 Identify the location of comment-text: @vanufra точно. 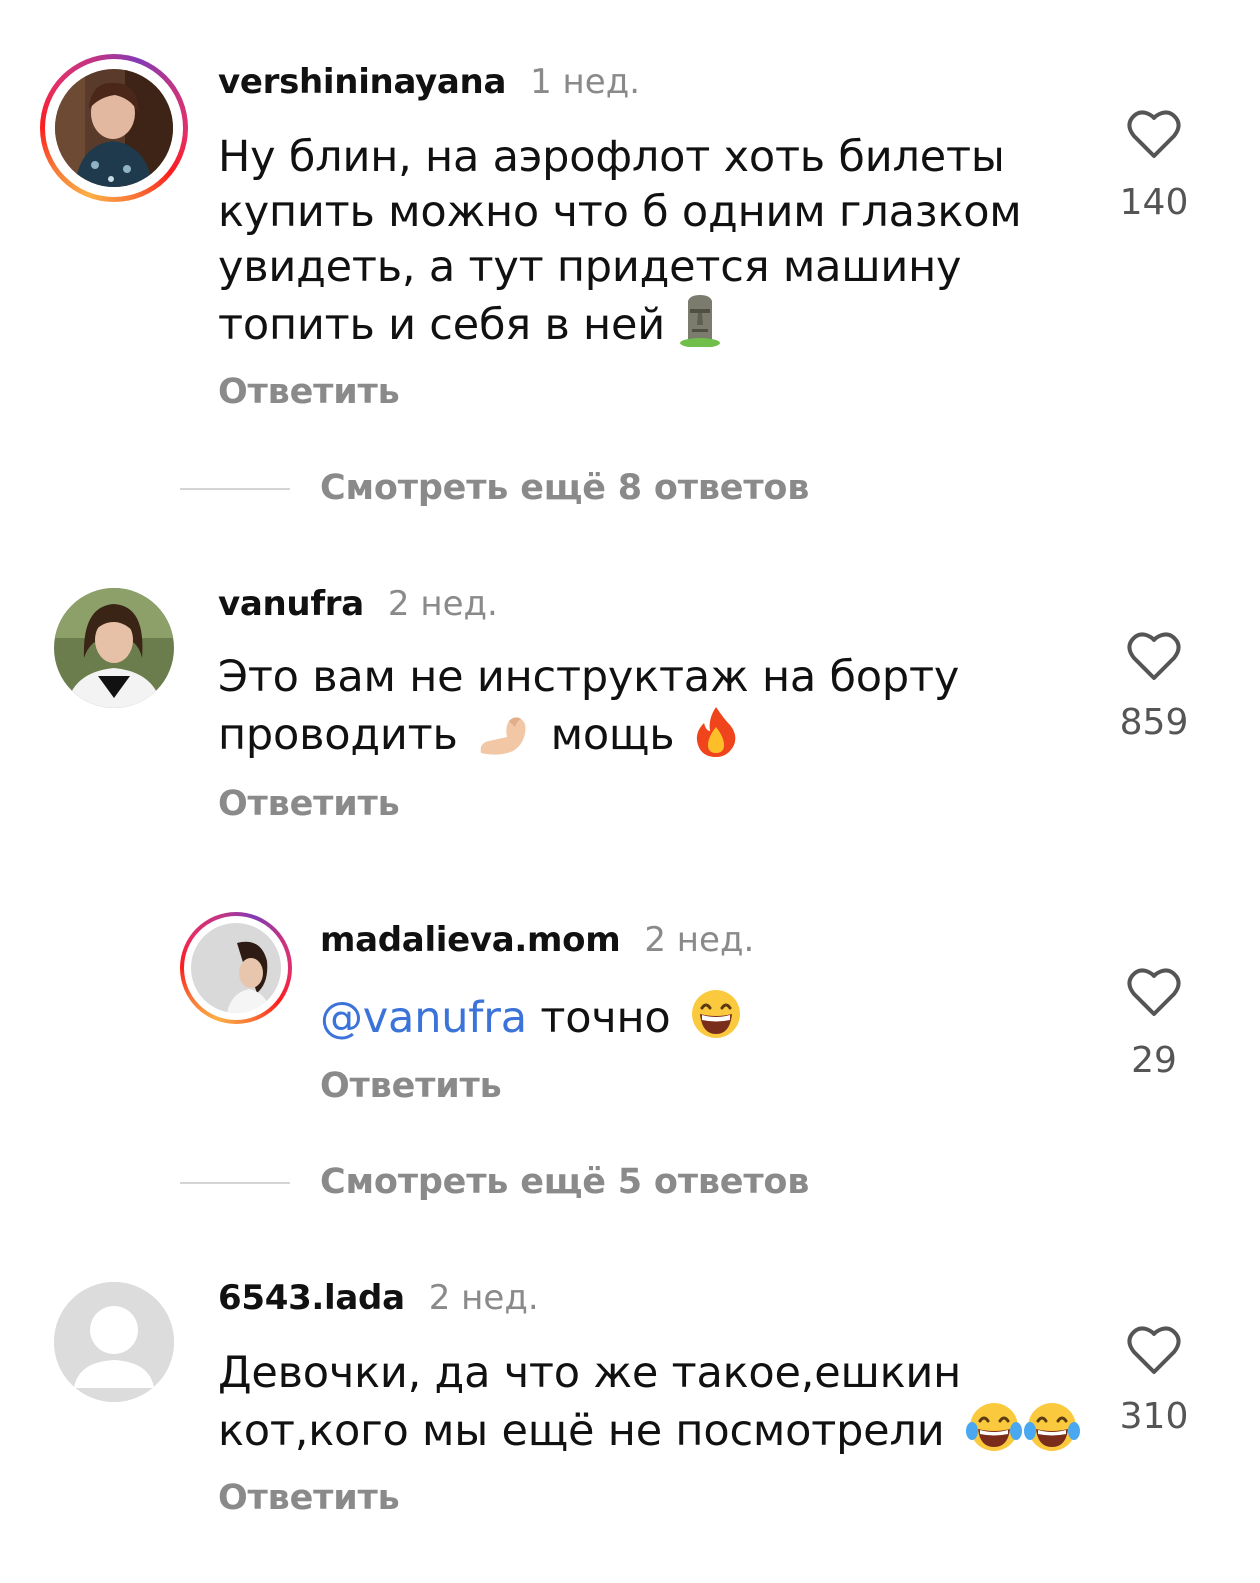
(700, 1021).